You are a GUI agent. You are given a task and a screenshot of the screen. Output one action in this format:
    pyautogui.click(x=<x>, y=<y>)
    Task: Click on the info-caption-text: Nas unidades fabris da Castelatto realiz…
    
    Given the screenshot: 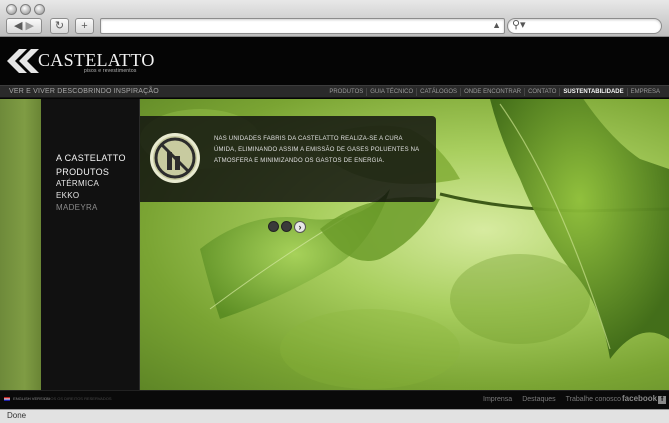 What is the action you would take?
    pyautogui.click(x=317, y=150)
    